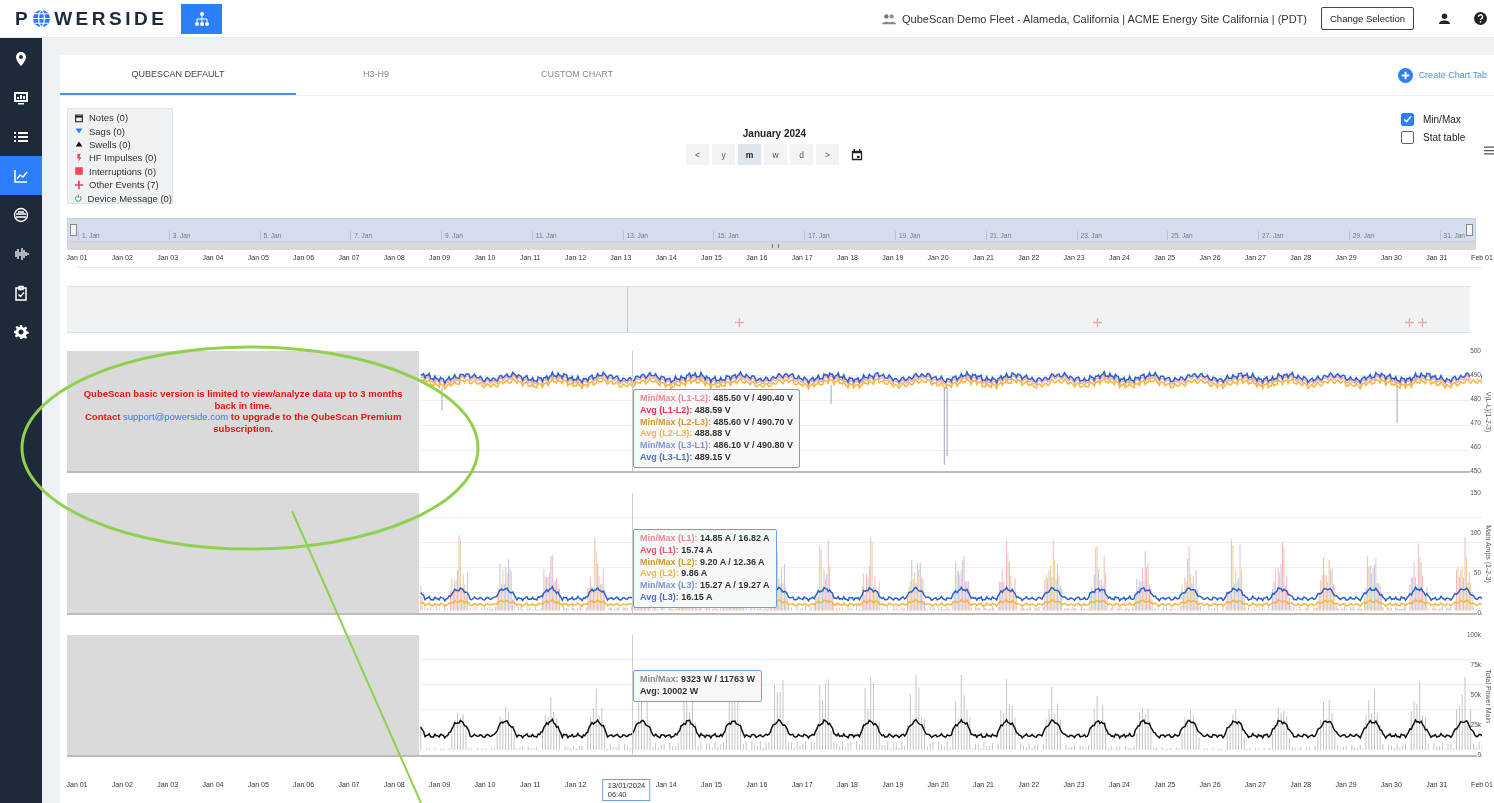 The width and height of the screenshot is (1494, 803). Describe the element at coordinates (717, 399) in the screenshot. I see `tooltip-line: Min/Max (L1-L2): 485.50 V / 490.40 V` at that location.